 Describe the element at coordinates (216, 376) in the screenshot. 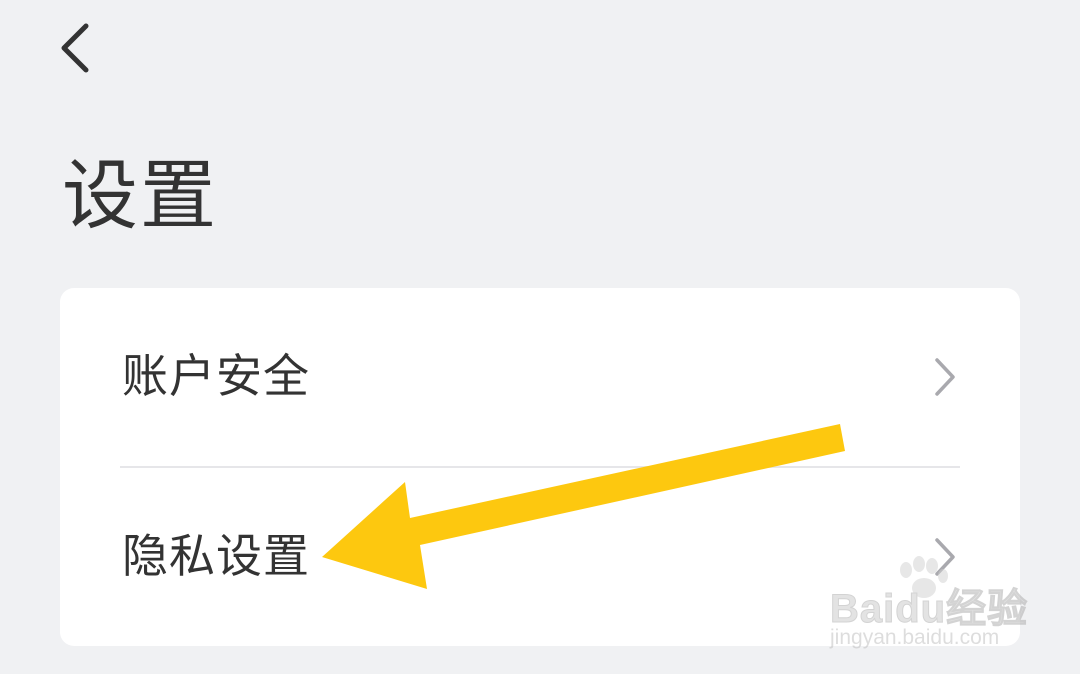

I see `settings-item-label: 账户安全` at that location.